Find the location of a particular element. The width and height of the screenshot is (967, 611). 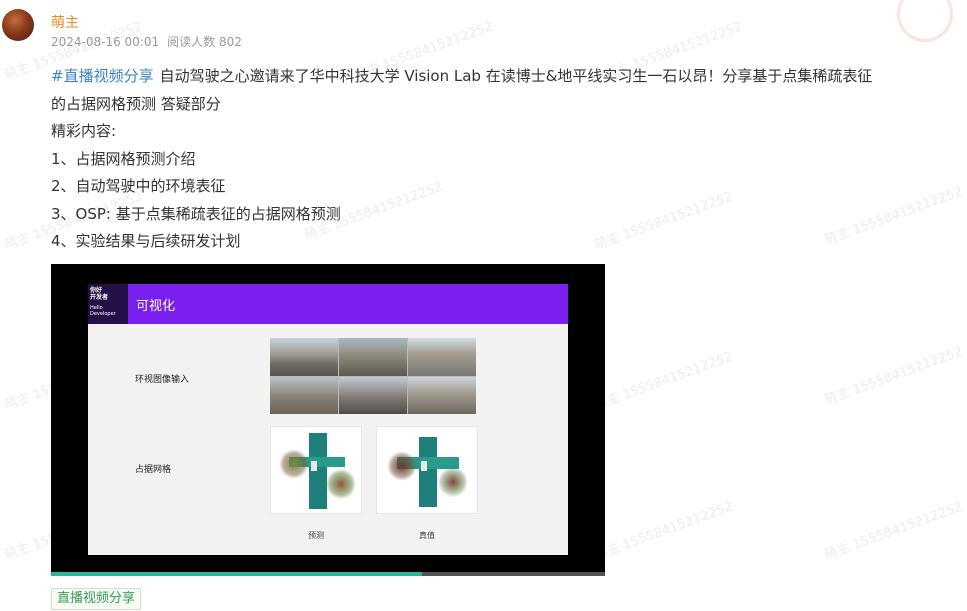

row-label-images: 环视图像输入 is located at coordinates (162, 380).